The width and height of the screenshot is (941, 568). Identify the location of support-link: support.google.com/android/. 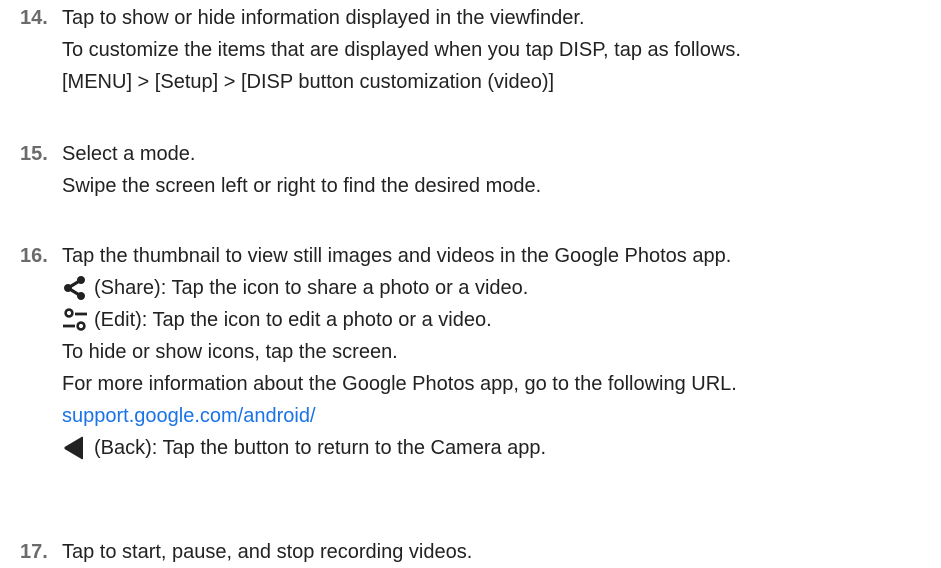
(189, 416).